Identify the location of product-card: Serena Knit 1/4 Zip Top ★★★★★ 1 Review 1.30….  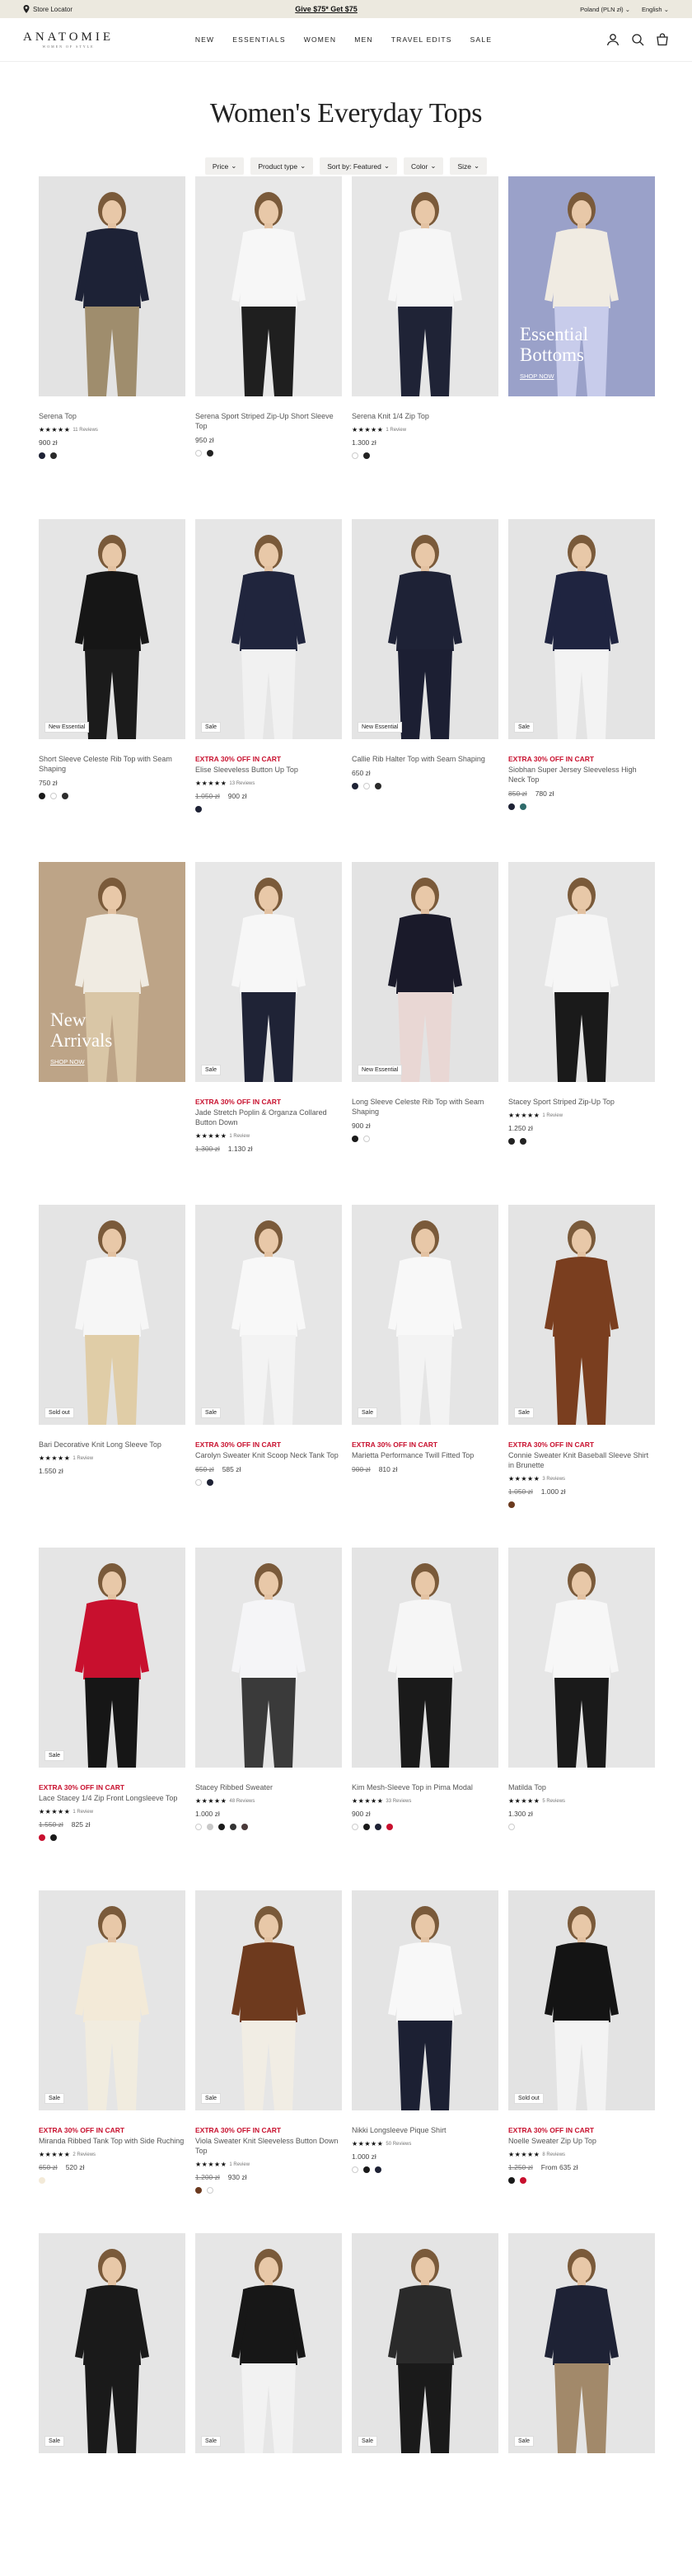
(425, 347).